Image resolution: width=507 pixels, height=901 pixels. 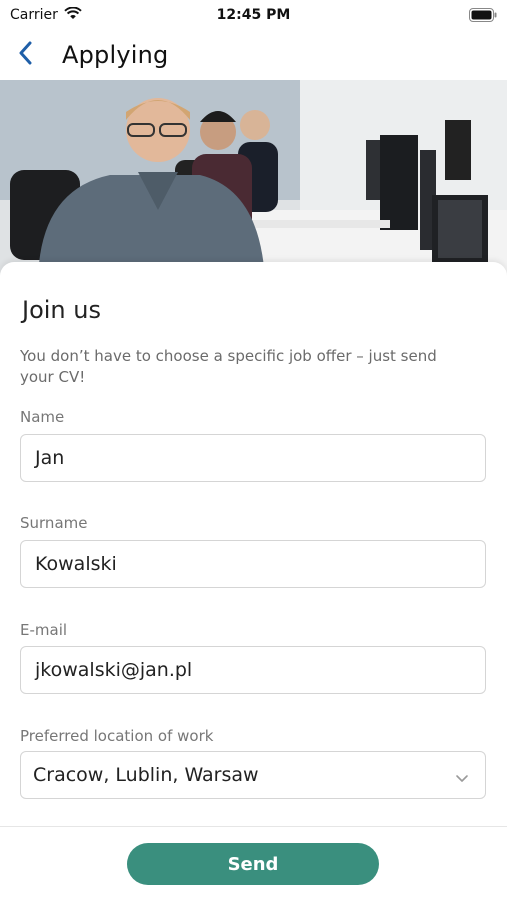 I want to click on bottom-action-bar: Send, so click(x=253, y=863).